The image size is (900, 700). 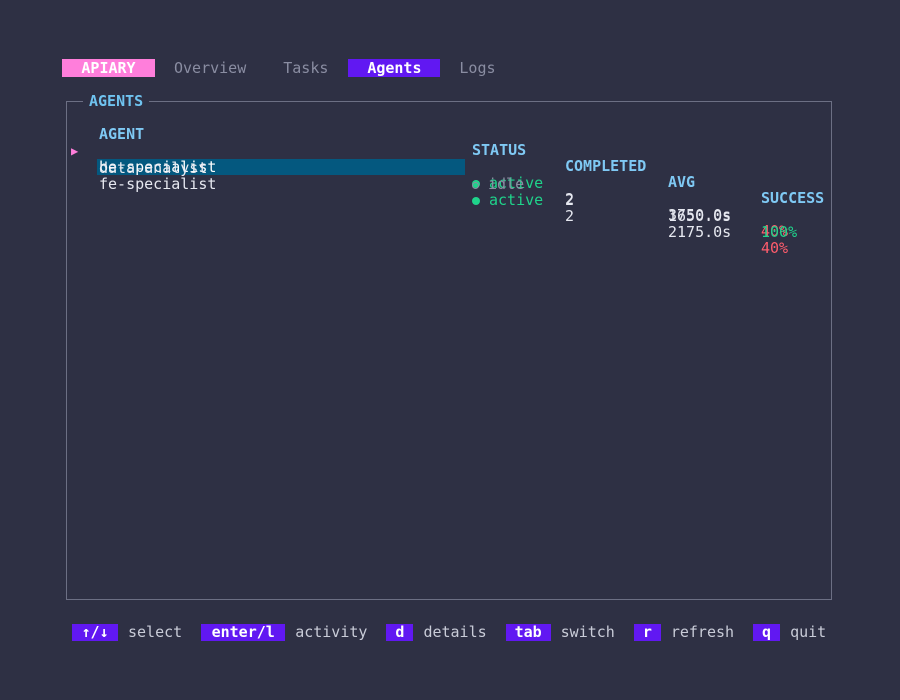 What do you see at coordinates (116, 101) in the screenshot?
I see `panel-title: AGENTS` at bounding box center [116, 101].